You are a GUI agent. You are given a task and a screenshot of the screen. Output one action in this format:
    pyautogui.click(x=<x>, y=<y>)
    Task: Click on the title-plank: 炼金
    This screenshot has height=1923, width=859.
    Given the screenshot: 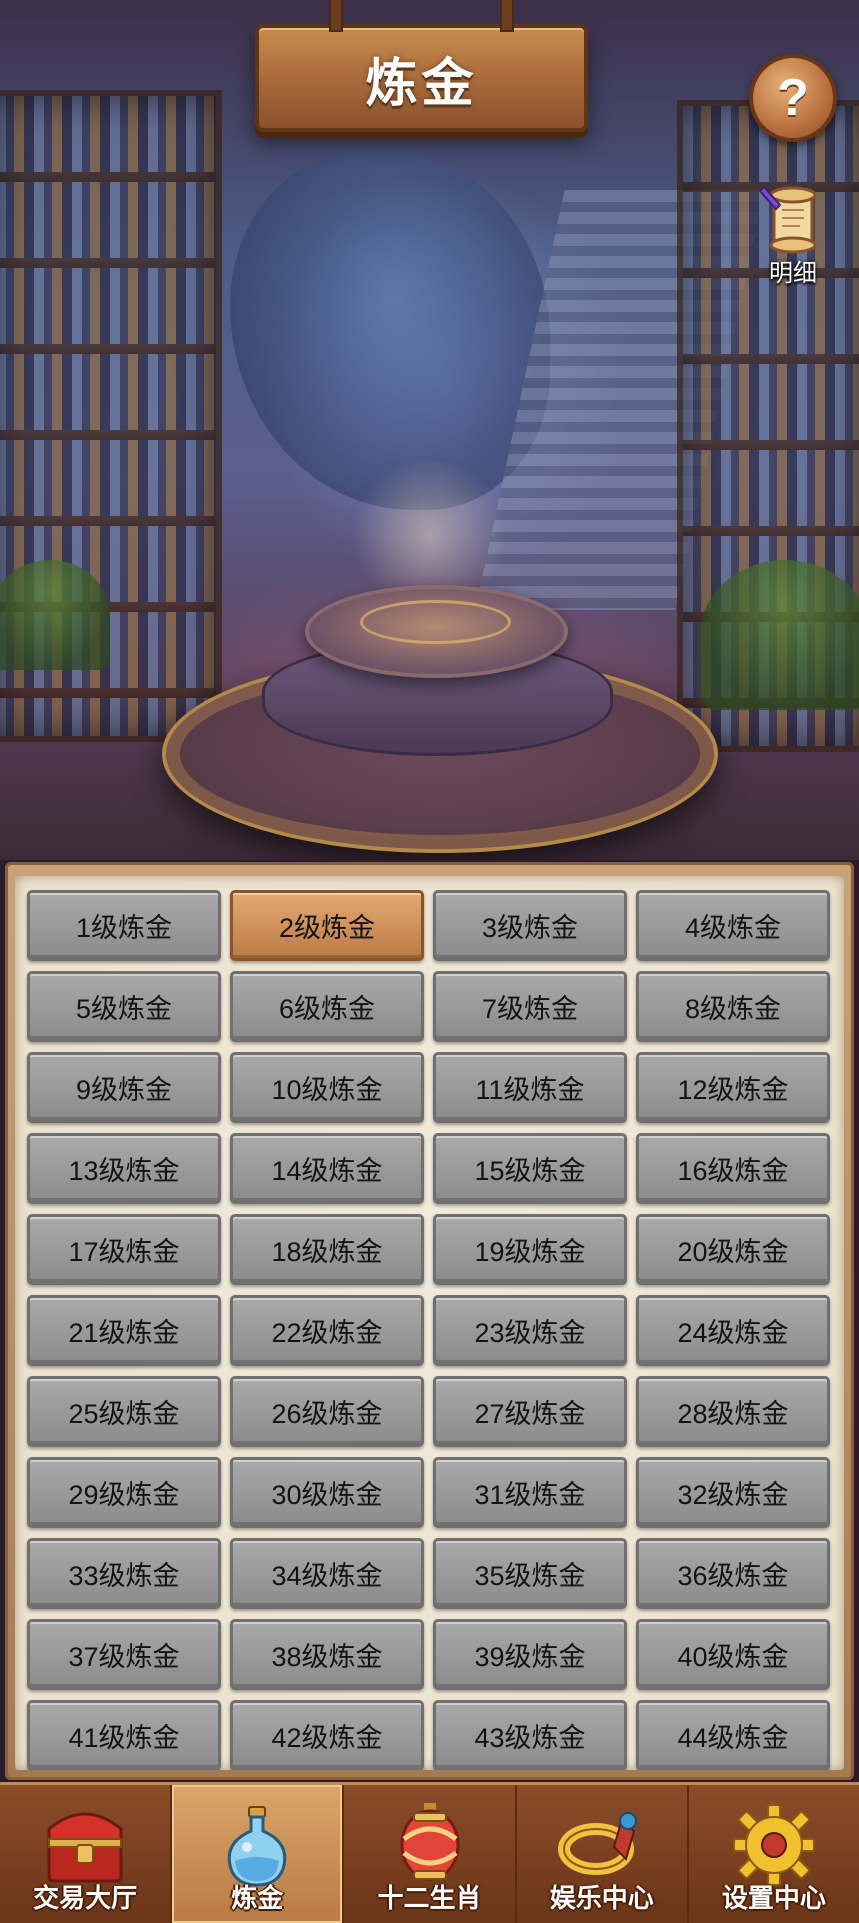 What is the action you would take?
    pyautogui.click(x=421, y=66)
    